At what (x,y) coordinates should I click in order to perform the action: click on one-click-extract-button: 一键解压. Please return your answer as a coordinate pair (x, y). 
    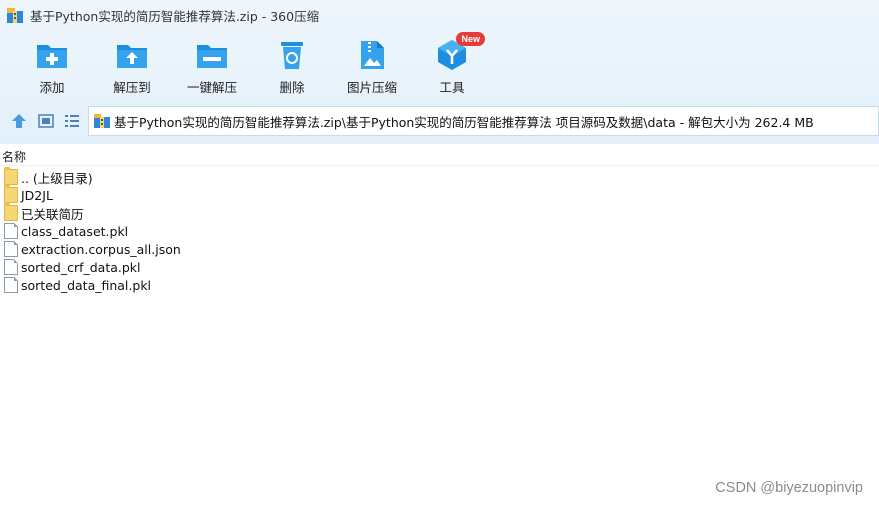
    Looking at the image, I should click on (212, 67).